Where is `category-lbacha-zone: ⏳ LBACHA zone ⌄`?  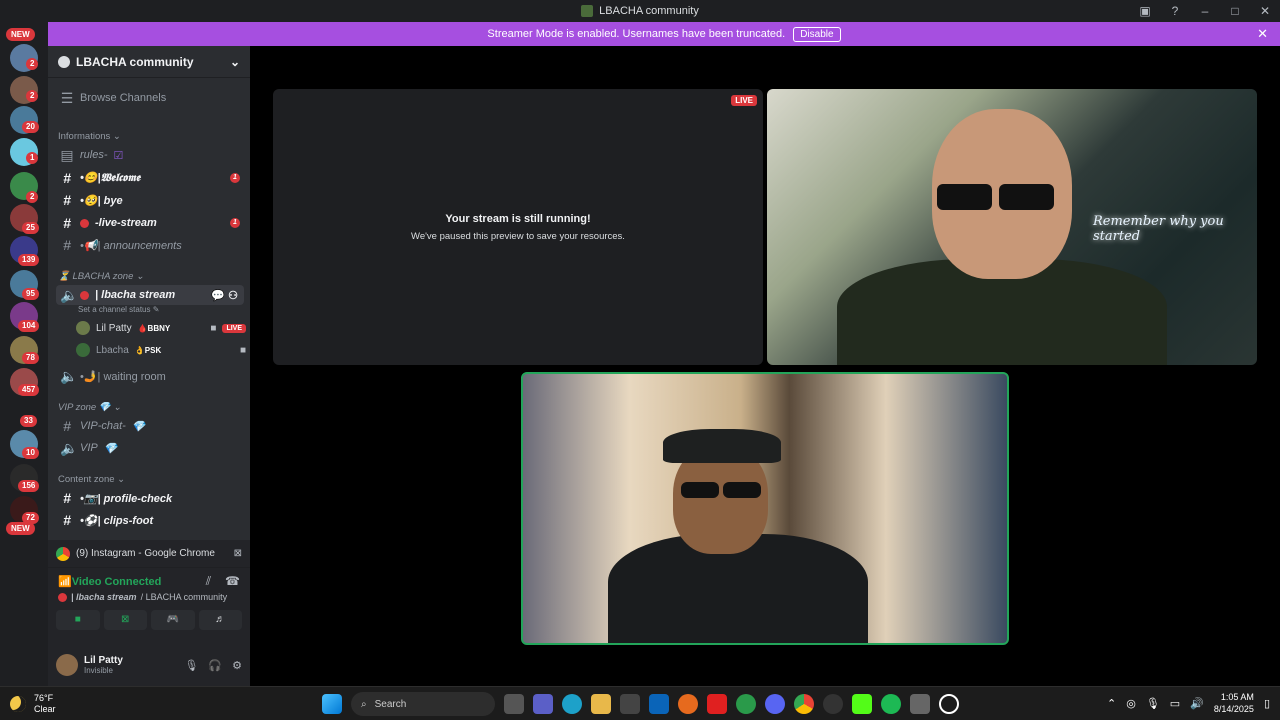
category-lbacha-zone: ⏳ LBACHA zone ⌄ is located at coordinates (101, 276).